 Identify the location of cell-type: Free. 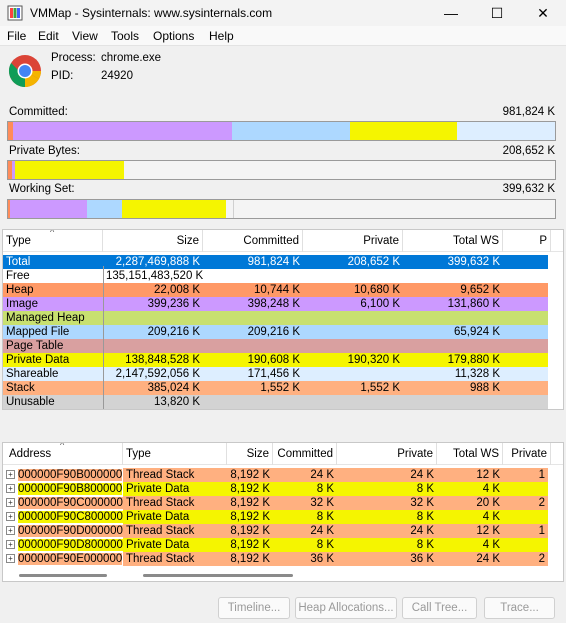
(18, 276).